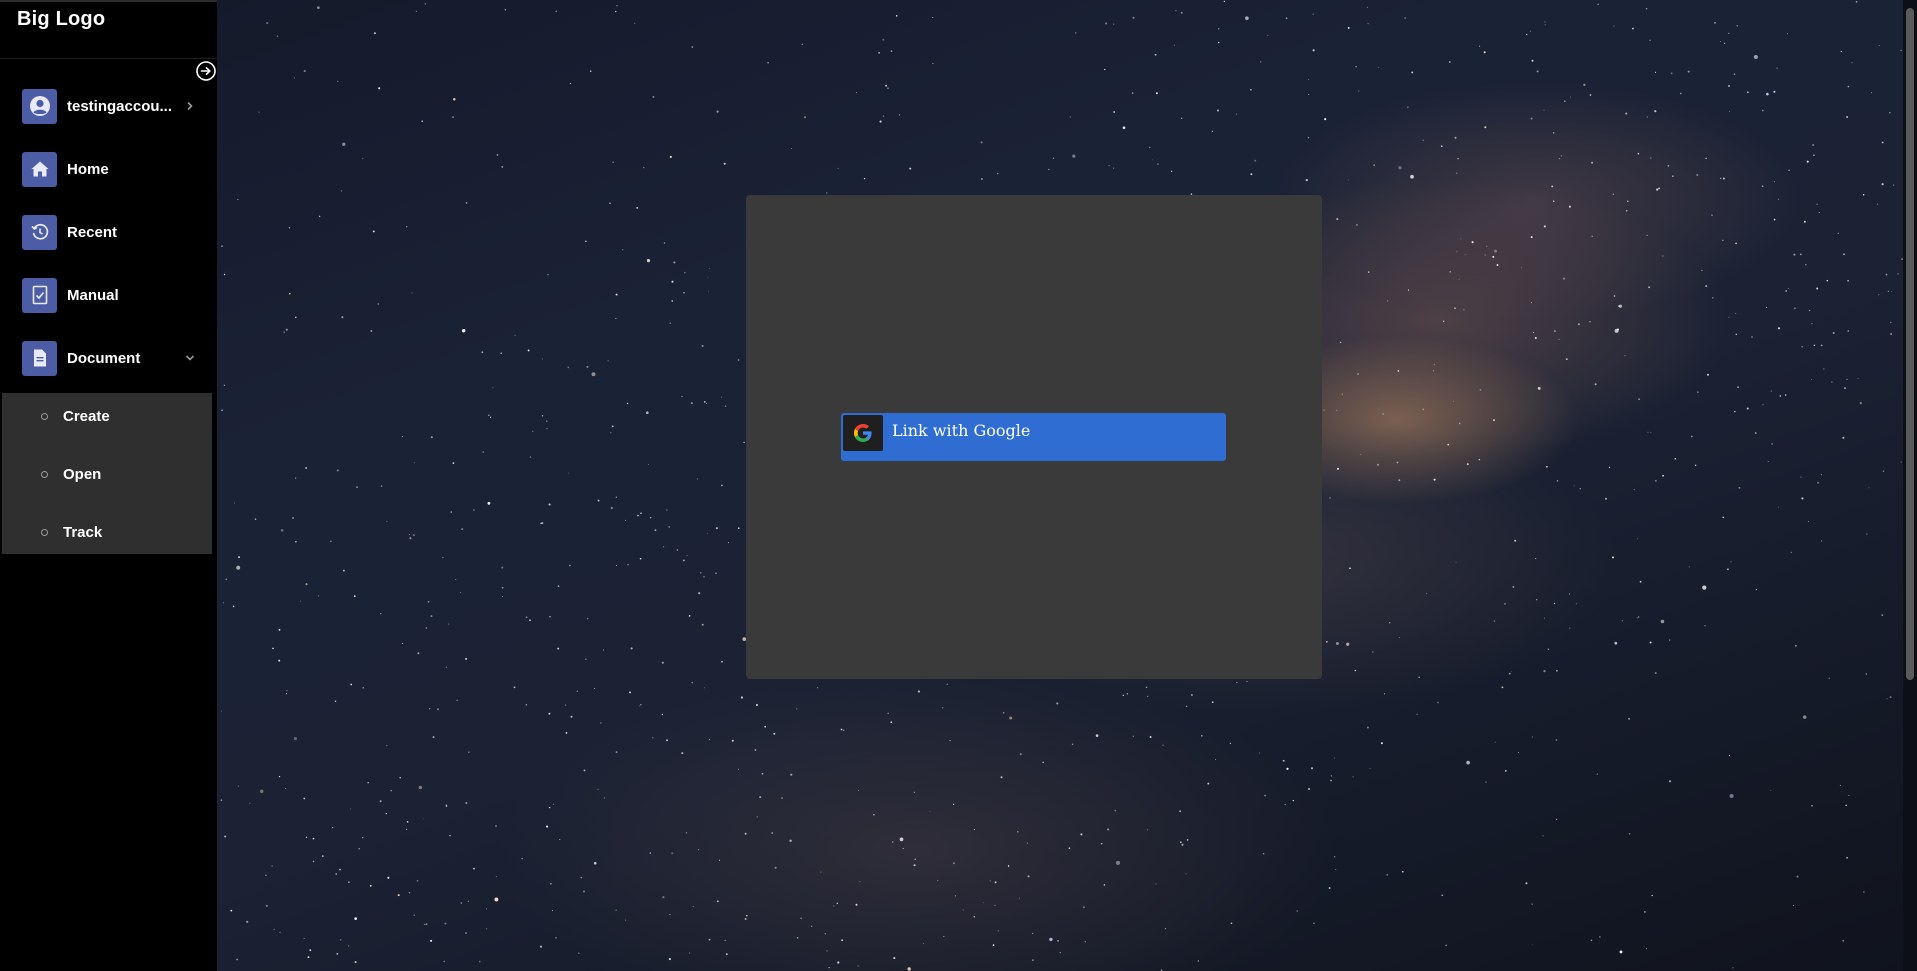 The height and width of the screenshot is (971, 1917). I want to click on sidebar-item-recent: Recent, so click(108, 232).